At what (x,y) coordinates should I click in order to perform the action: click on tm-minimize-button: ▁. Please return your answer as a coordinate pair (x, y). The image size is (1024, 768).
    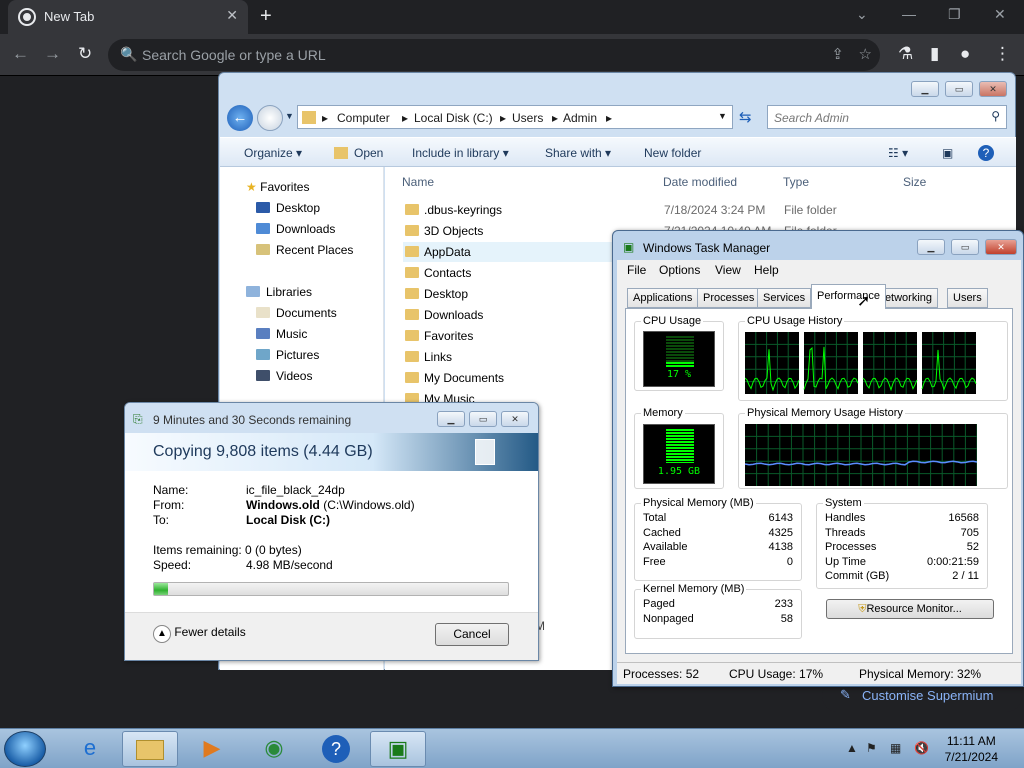
    Looking at the image, I should click on (931, 247).